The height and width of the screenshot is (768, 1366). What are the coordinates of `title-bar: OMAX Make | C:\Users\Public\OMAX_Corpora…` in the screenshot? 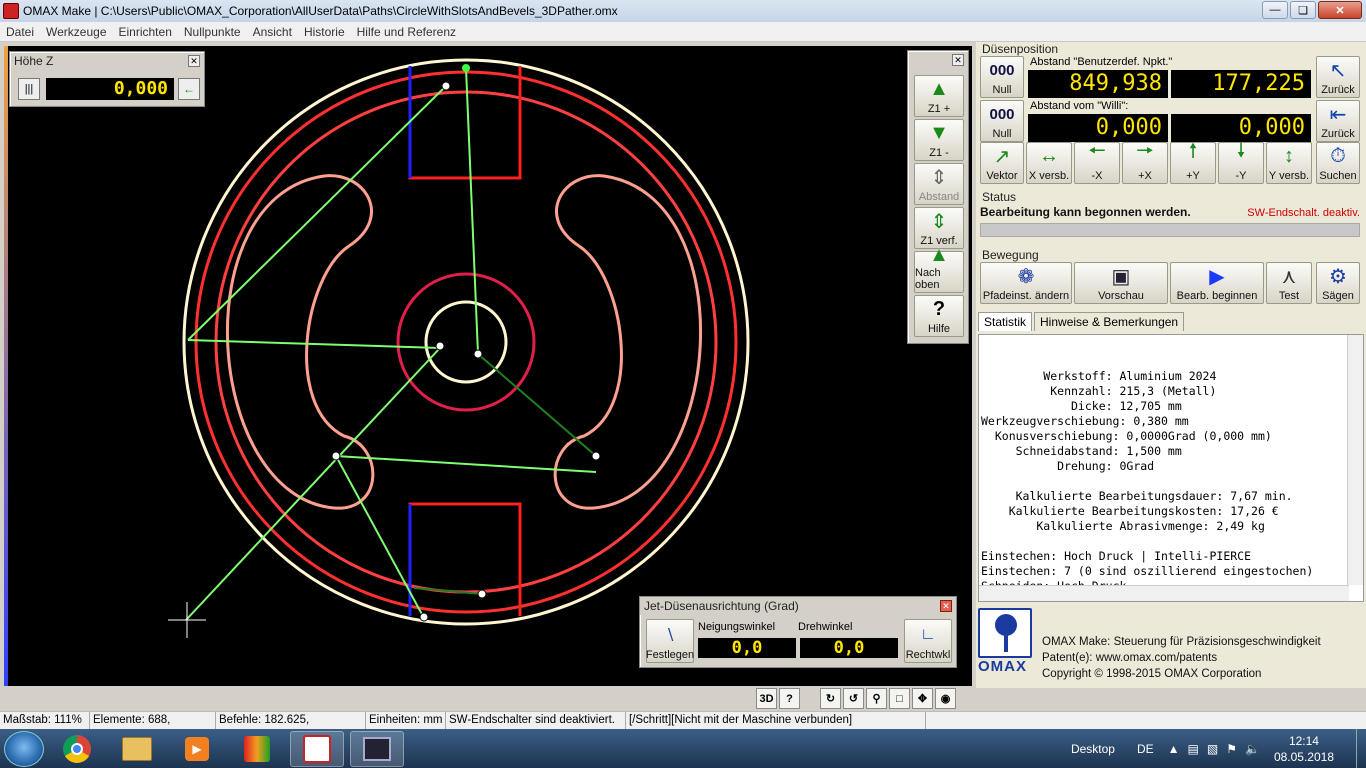 It's located at (683, 11).